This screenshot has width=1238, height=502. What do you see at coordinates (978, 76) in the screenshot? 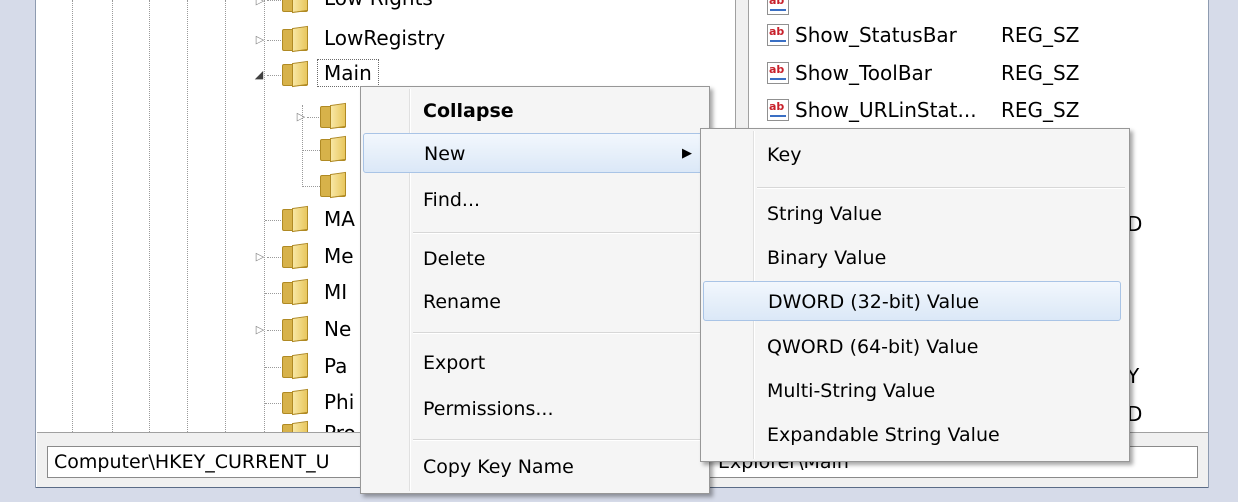
I see `list-item: ab Show_ToolBar REG_SZ` at bounding box center [978, 76].